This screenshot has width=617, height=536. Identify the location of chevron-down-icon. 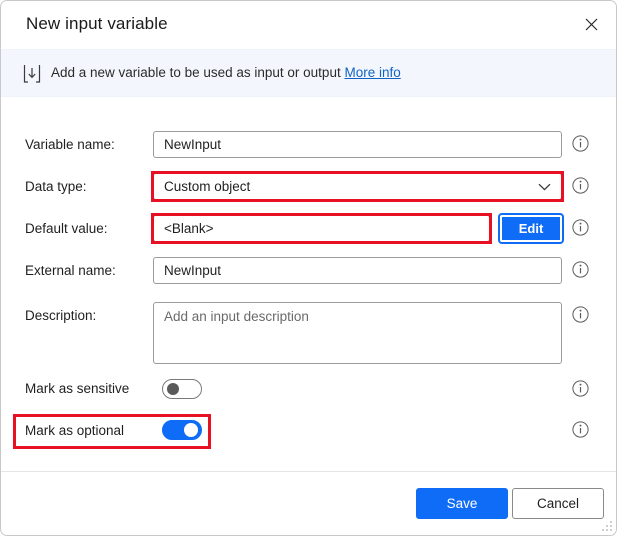
(544, 187).